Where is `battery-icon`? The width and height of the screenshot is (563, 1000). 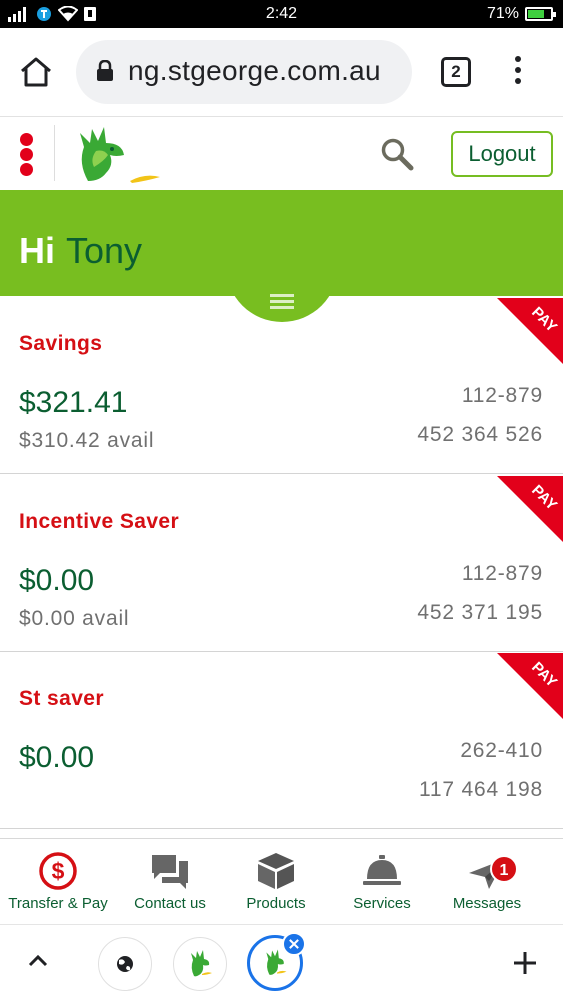
battery-icon is located at coordinates (540, 14).